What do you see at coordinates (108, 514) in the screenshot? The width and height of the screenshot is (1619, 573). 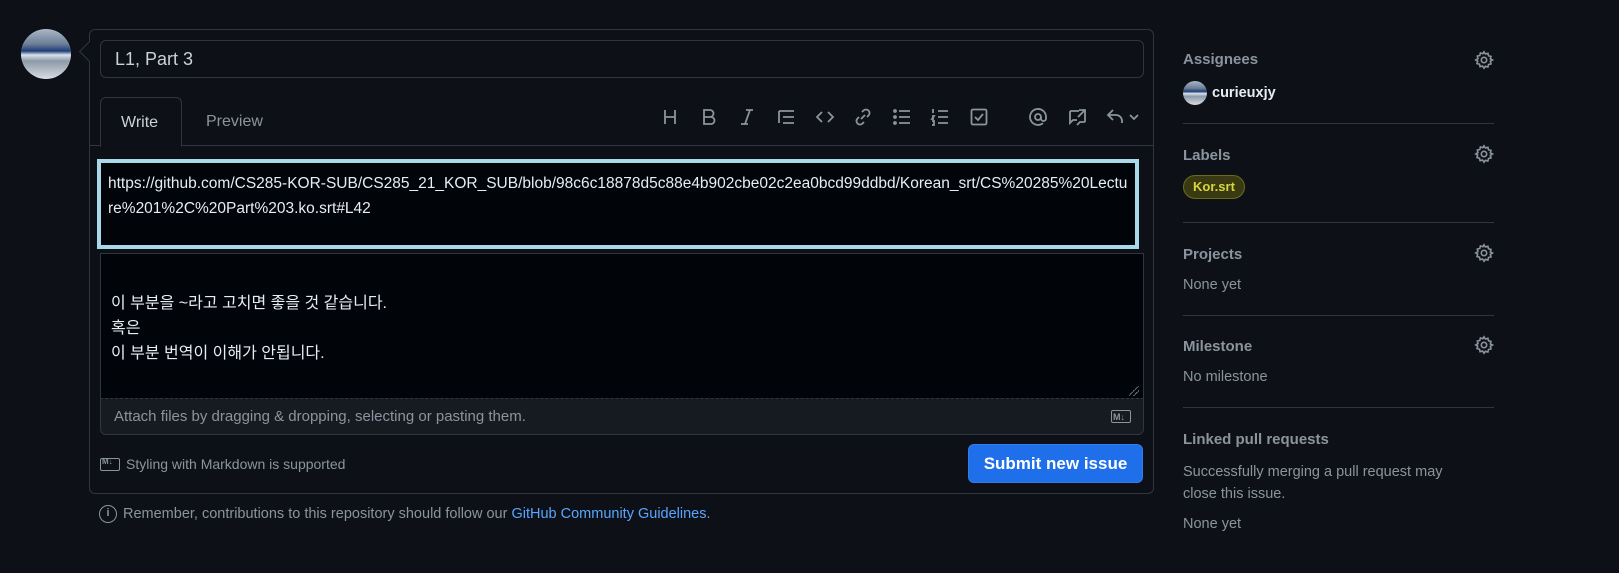 I see `info-icon: i` at bounding box center [108, 514].